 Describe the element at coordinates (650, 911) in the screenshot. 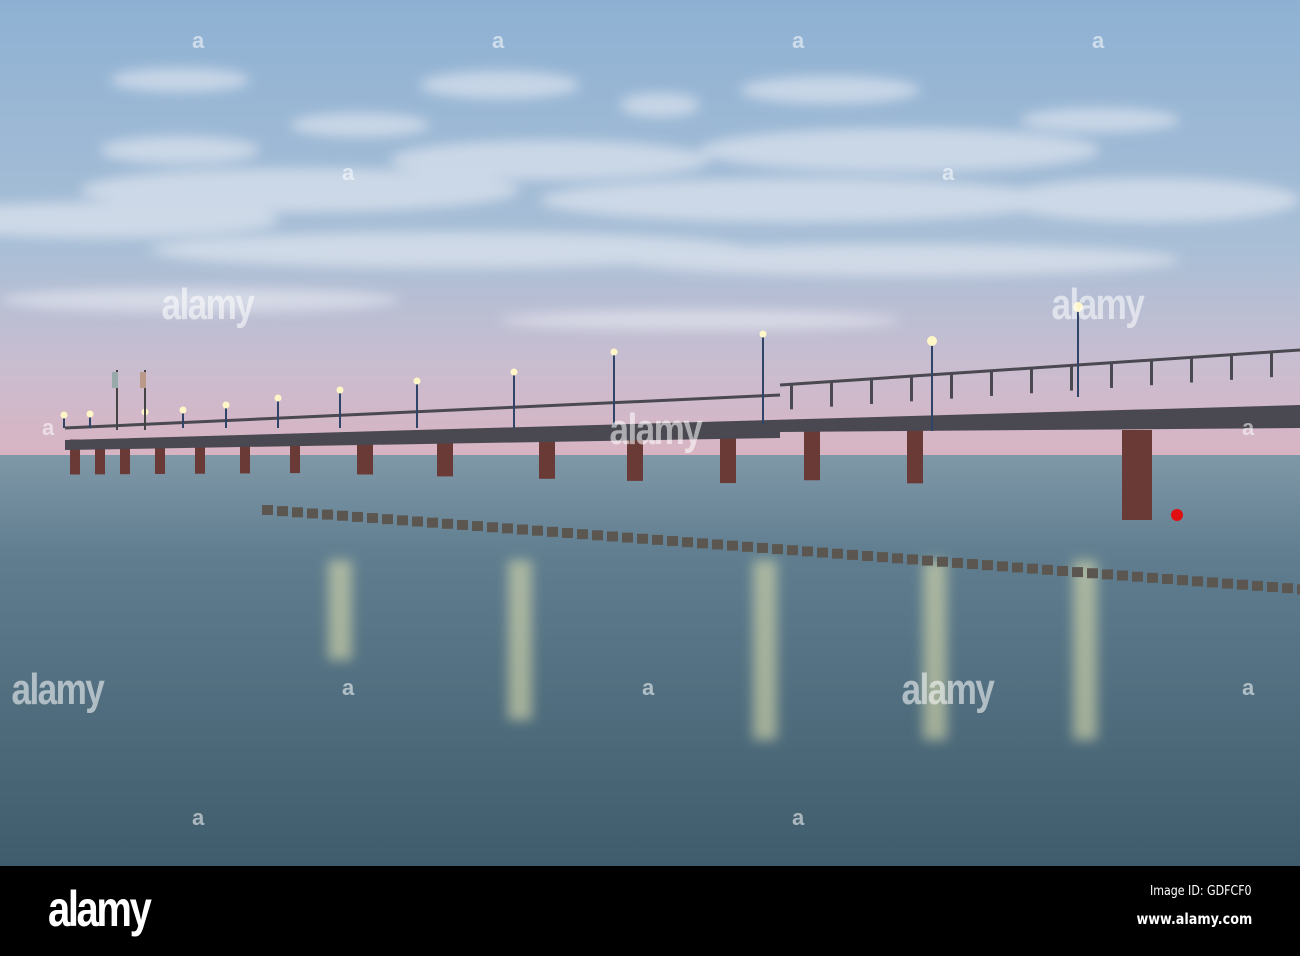

I see `footer-bar: alamy Image ID: GDFCF0 www.alamy.com` at that location.